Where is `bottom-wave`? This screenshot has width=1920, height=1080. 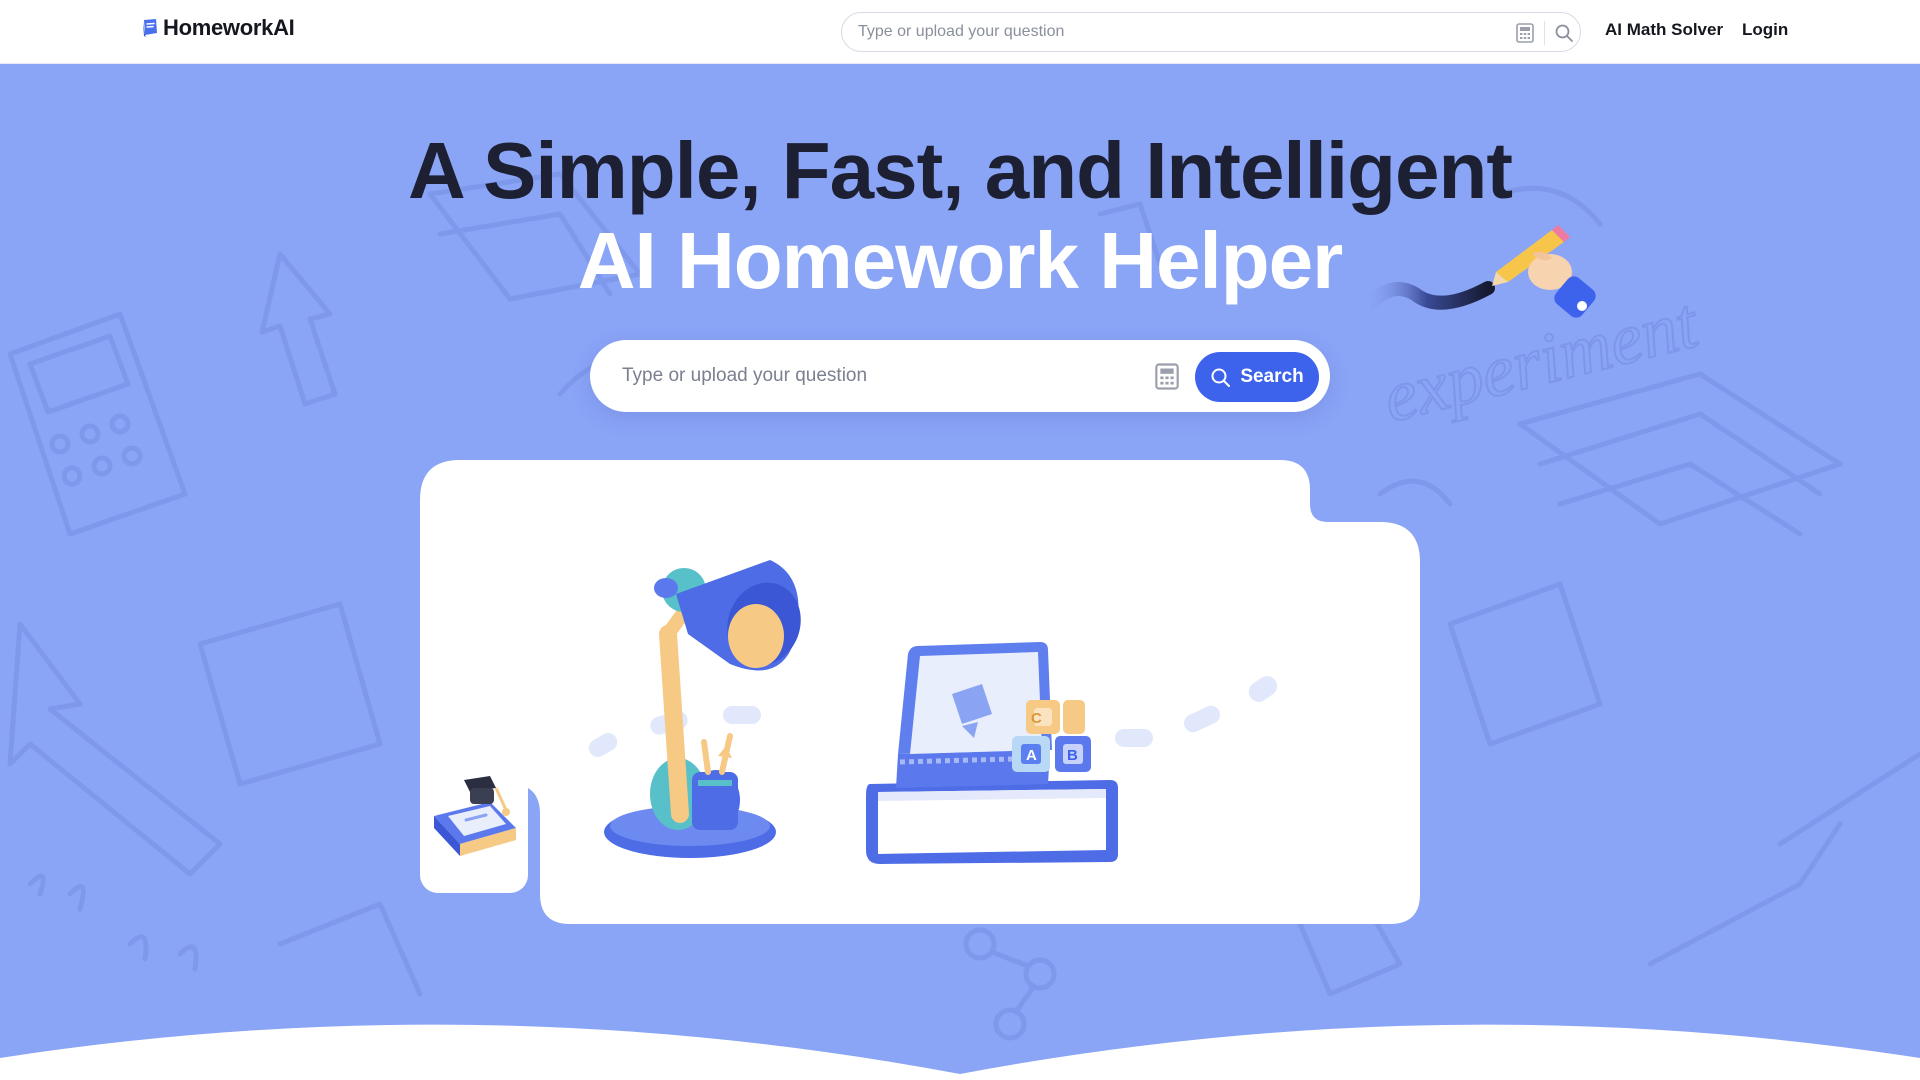 bottom-wave is located at coordinates (960, 1052).